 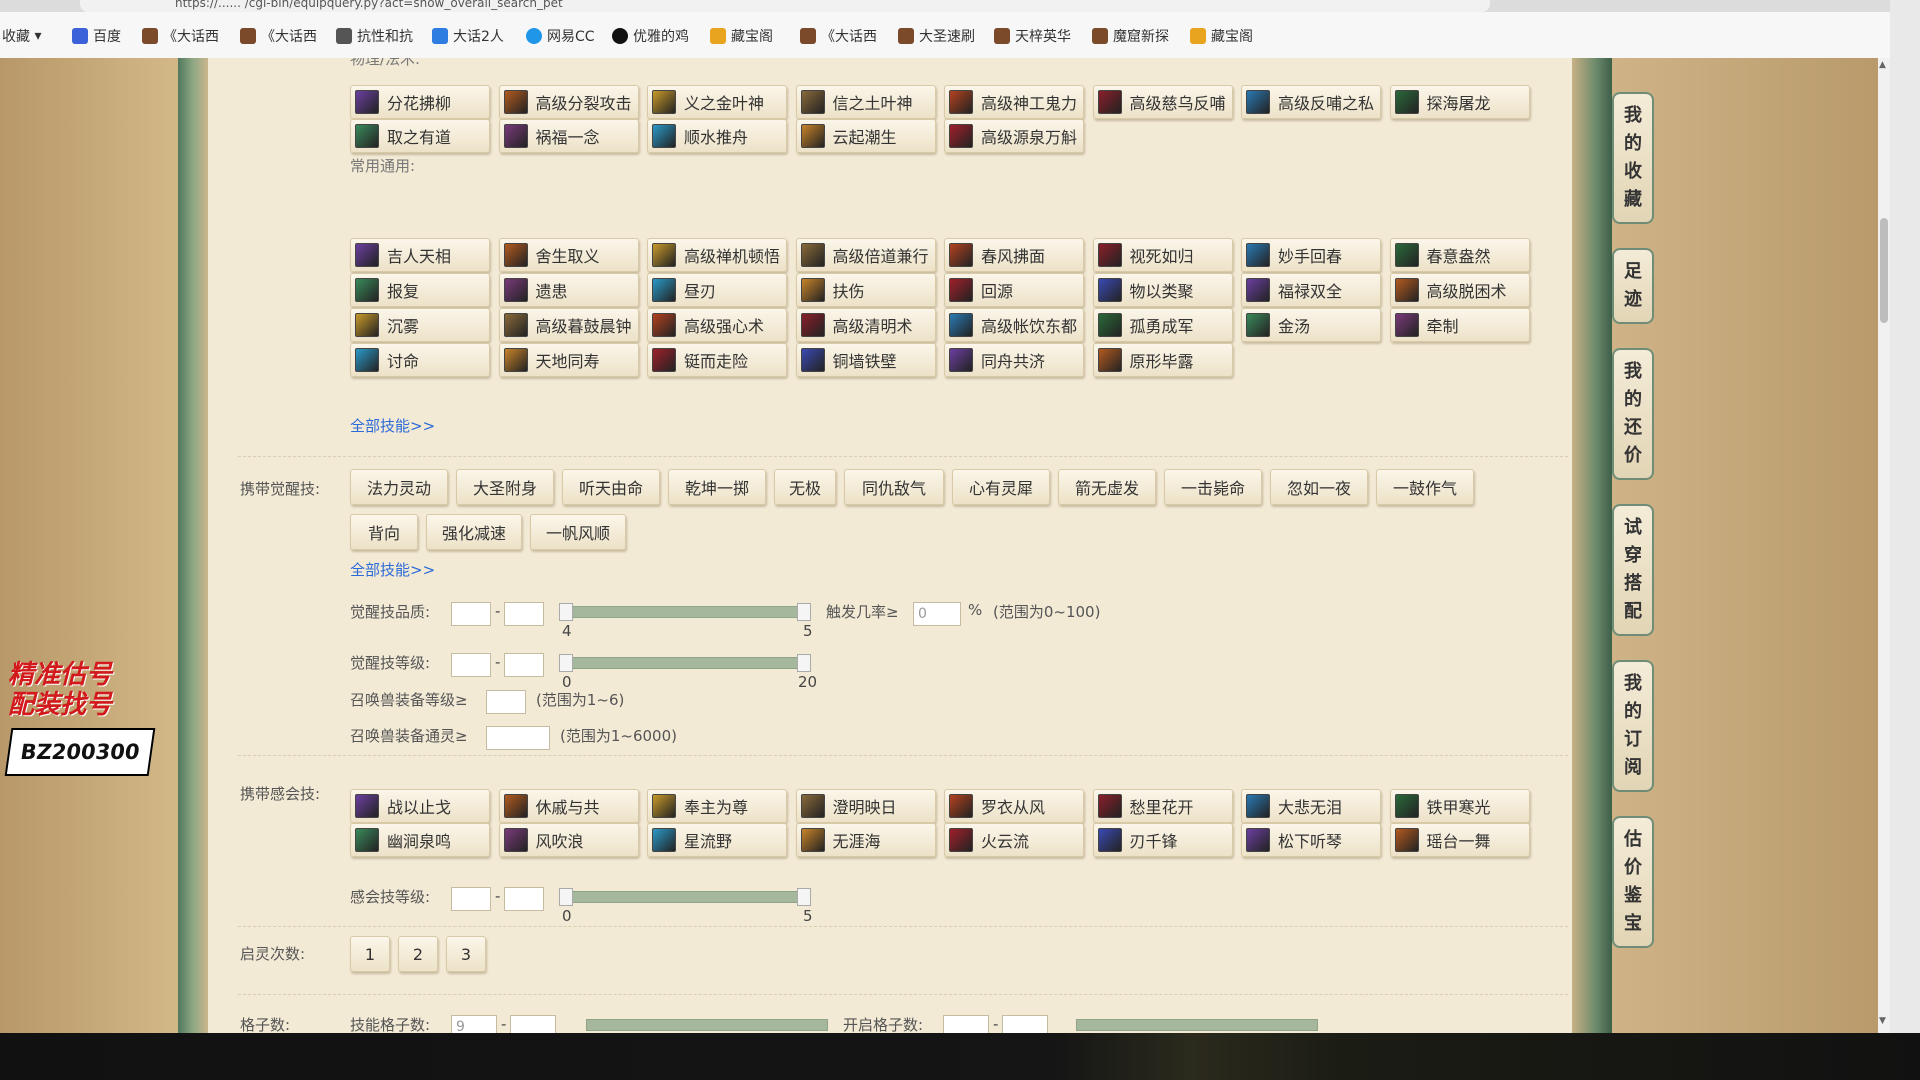 I want to click on insight-skill-option: 愁里花开, so click(x=1162, y=806).